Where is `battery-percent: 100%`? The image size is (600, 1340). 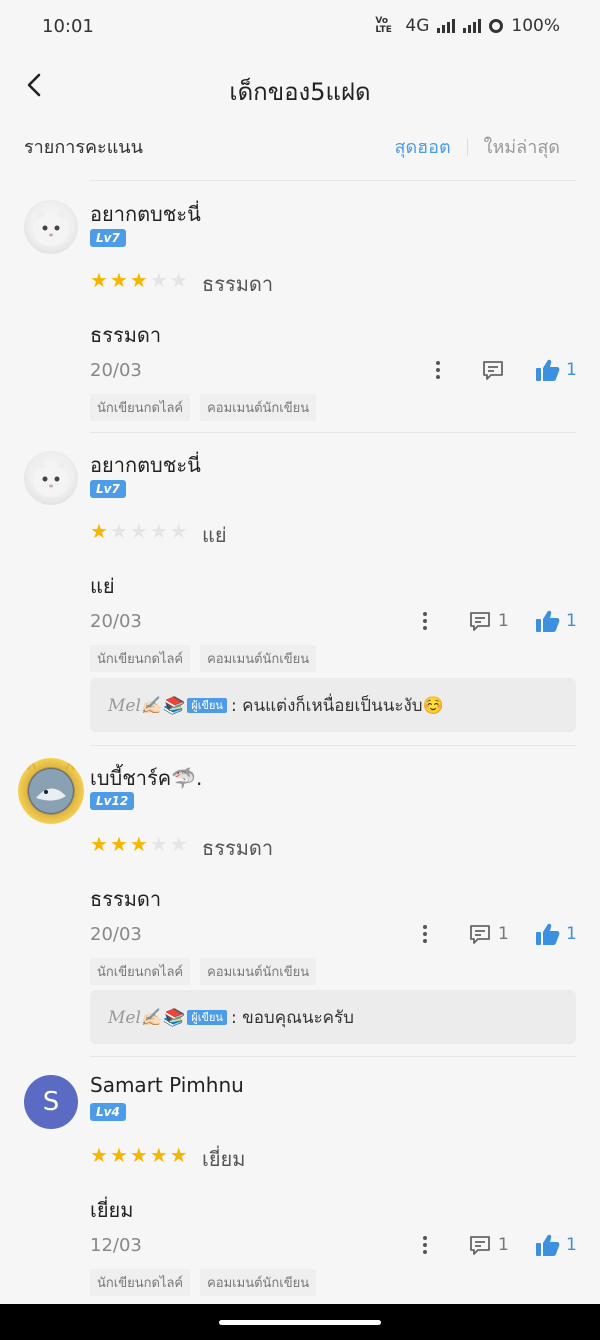
battery-percent: 100% is located at coordinates (535, 26).